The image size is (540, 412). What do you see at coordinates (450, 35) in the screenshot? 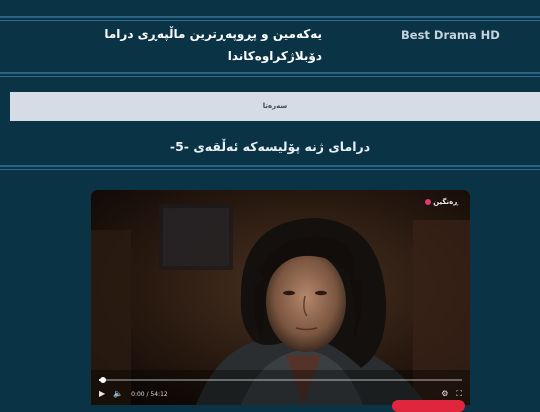
I see `site-brand: Best Drama HD` at bounding box center [450, 35].